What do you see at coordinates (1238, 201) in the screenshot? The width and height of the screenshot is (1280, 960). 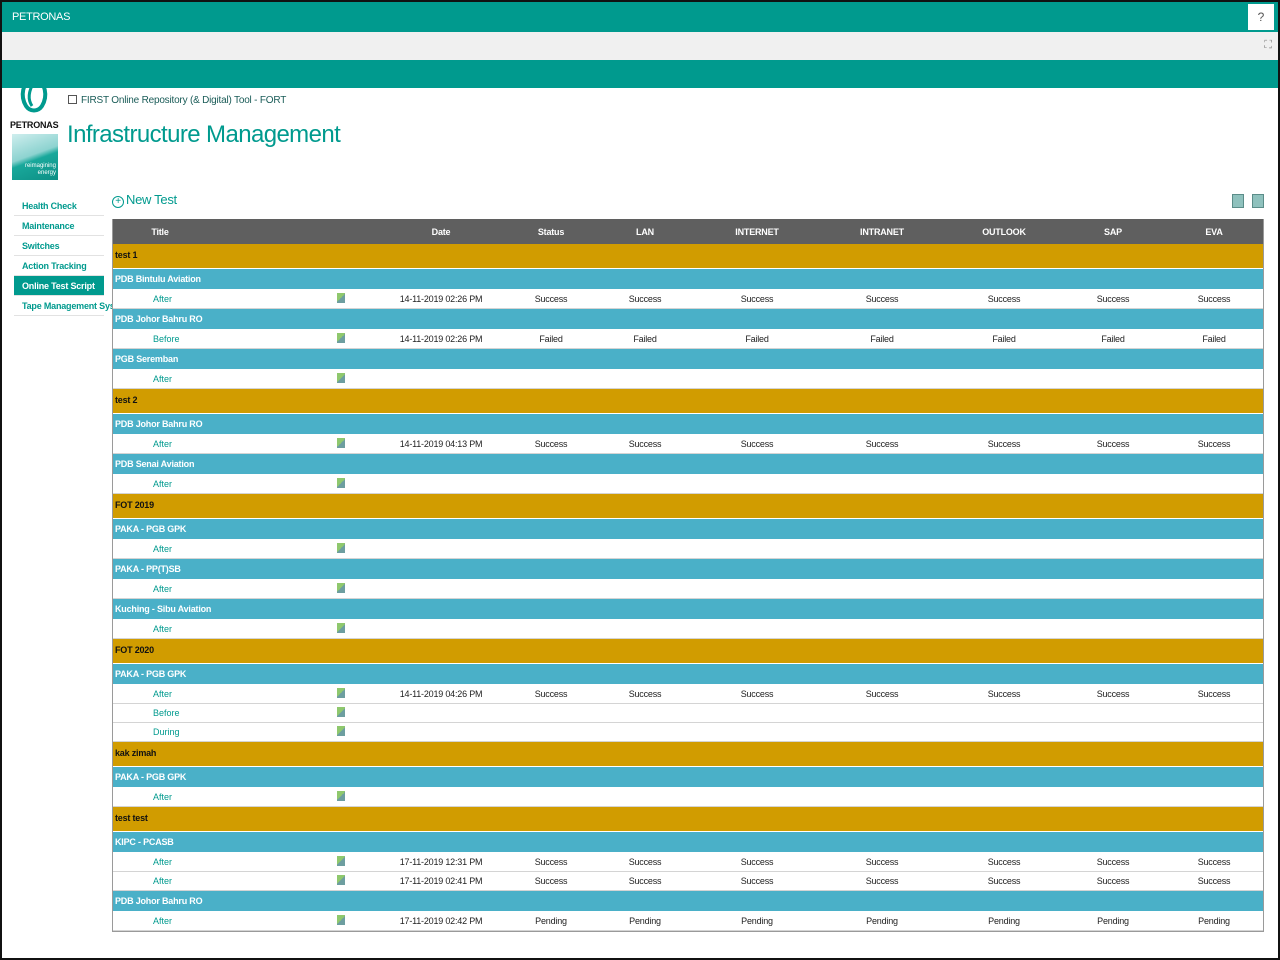 I see `export-icon` at bounding box center [1238, 201].